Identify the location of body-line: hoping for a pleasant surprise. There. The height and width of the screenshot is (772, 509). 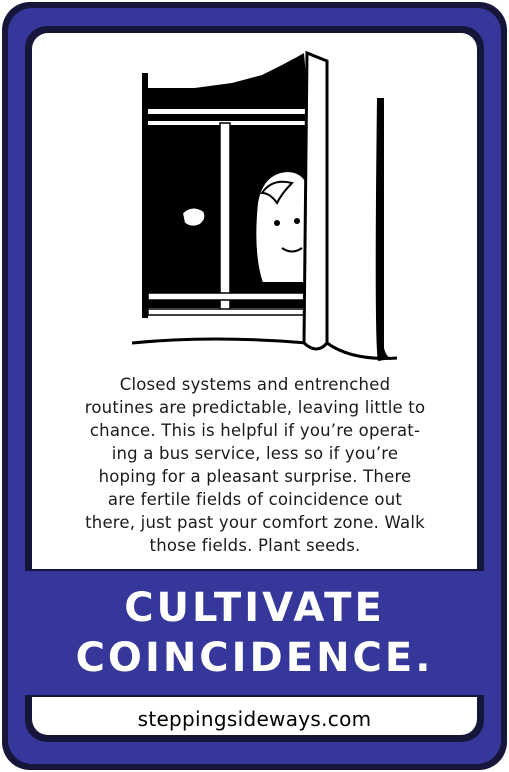
(255, 476).